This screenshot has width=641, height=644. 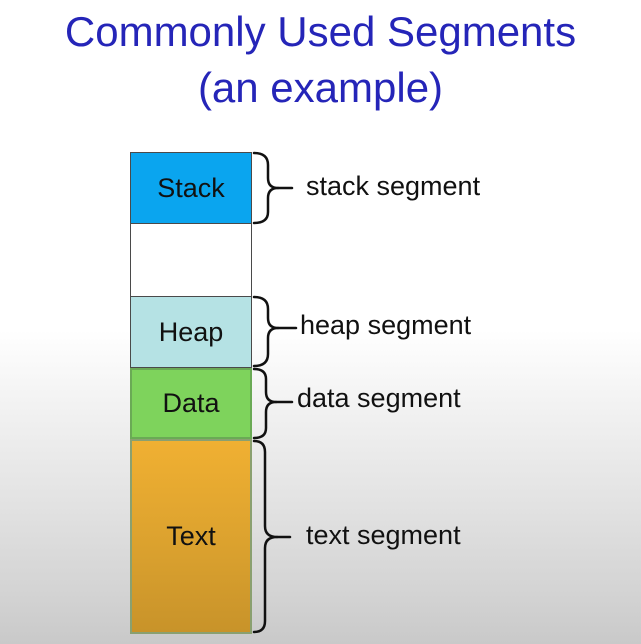 What do you see at coordinates (386, 325) in the screenshot?
I see `heap-segment-label: heap segment` at bounding box center [386, 325].